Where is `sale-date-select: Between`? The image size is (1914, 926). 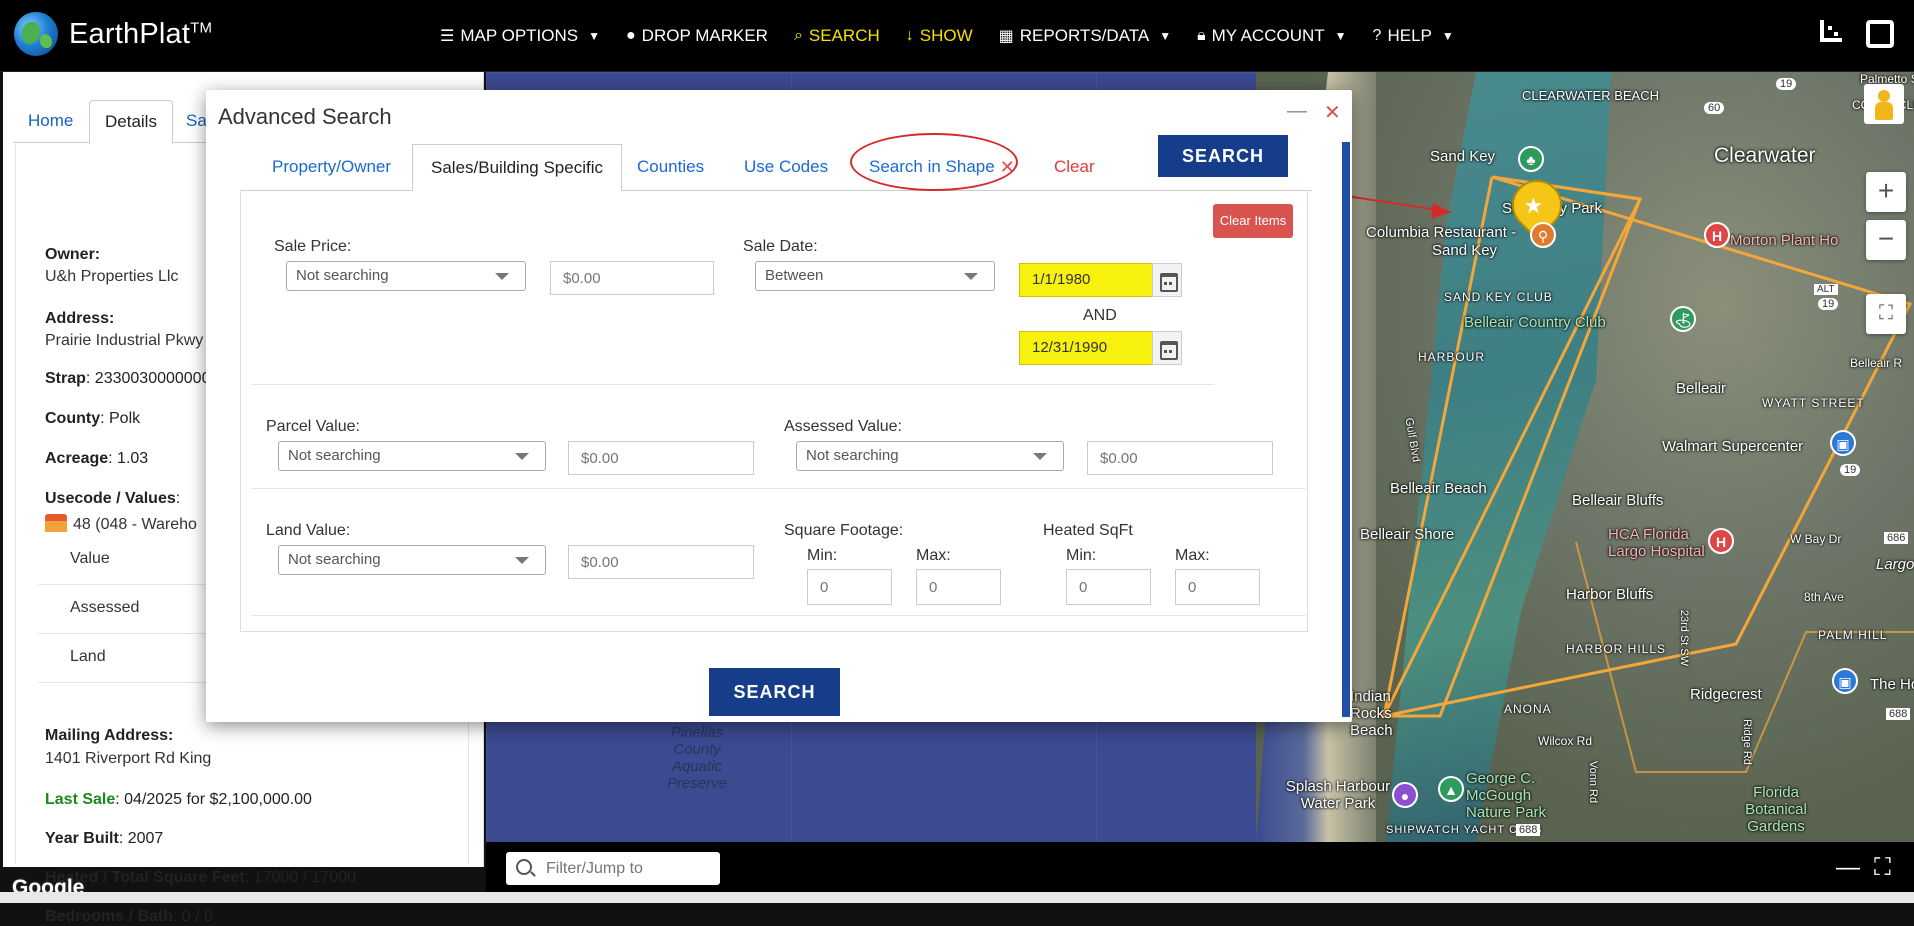 sale-date-select: Between is located at coordinates (875, 276).